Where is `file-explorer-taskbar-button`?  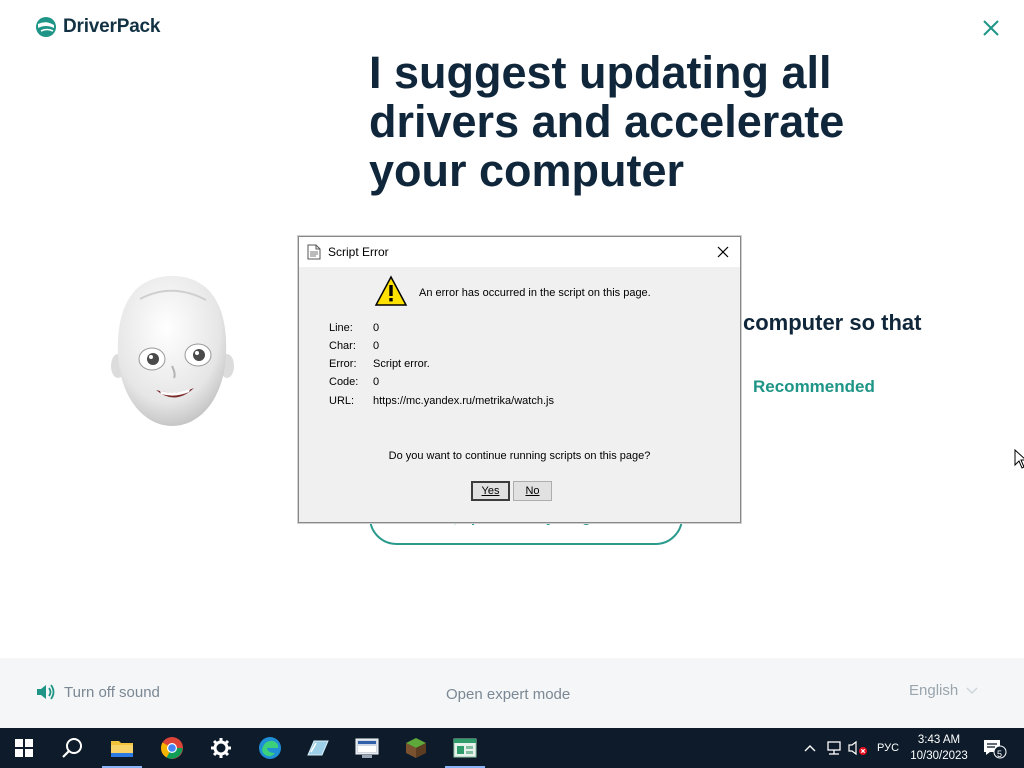
file-explorer-taskbar-button is located at coordinates (122, 748).